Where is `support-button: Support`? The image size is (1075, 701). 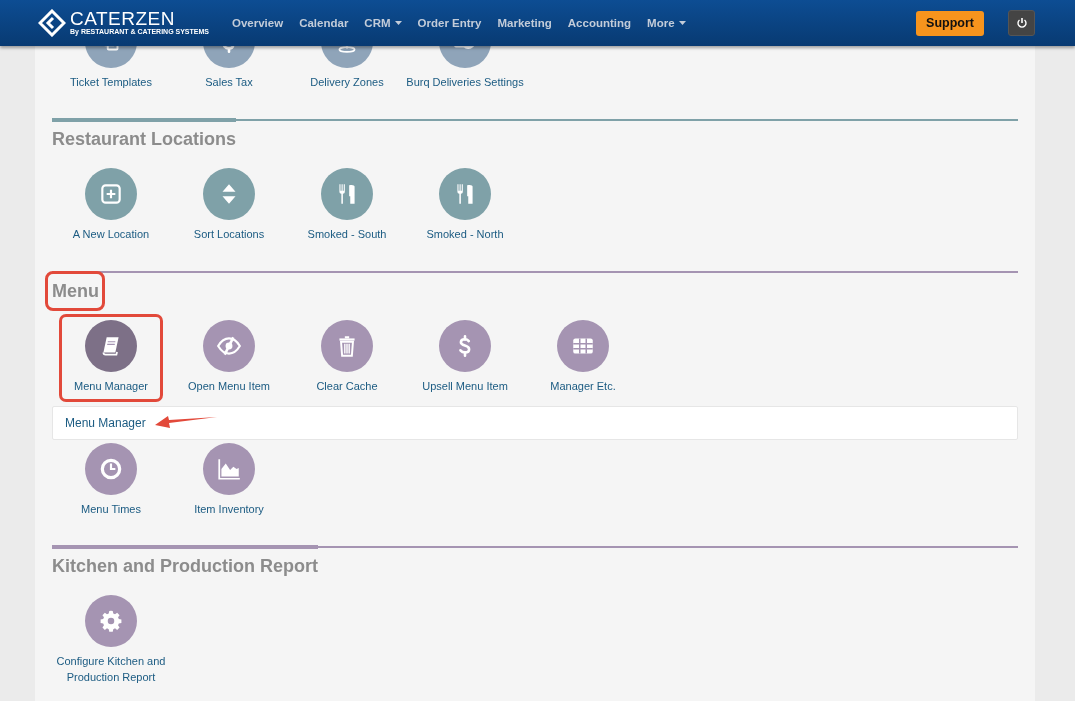 support-button: Support is located at coordinates (950, 23).